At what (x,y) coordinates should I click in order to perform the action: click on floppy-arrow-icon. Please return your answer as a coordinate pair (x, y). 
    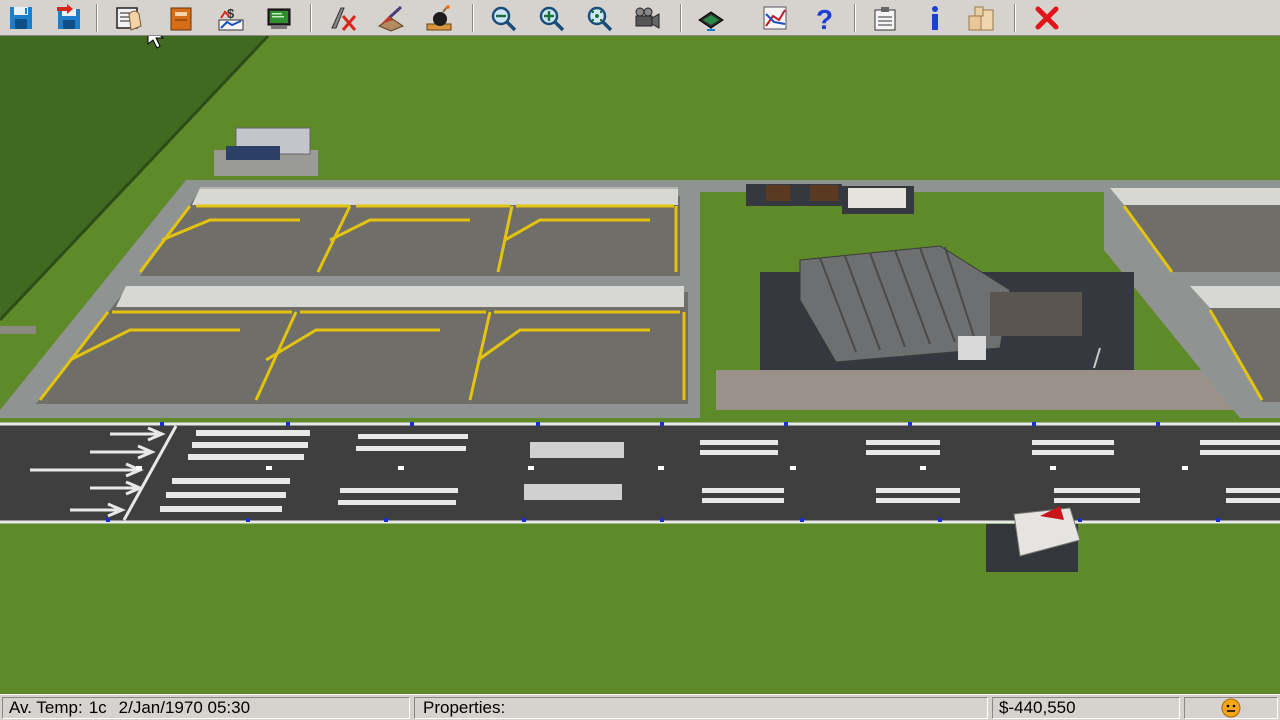
    Looking at the image, I should click on (68, 16).